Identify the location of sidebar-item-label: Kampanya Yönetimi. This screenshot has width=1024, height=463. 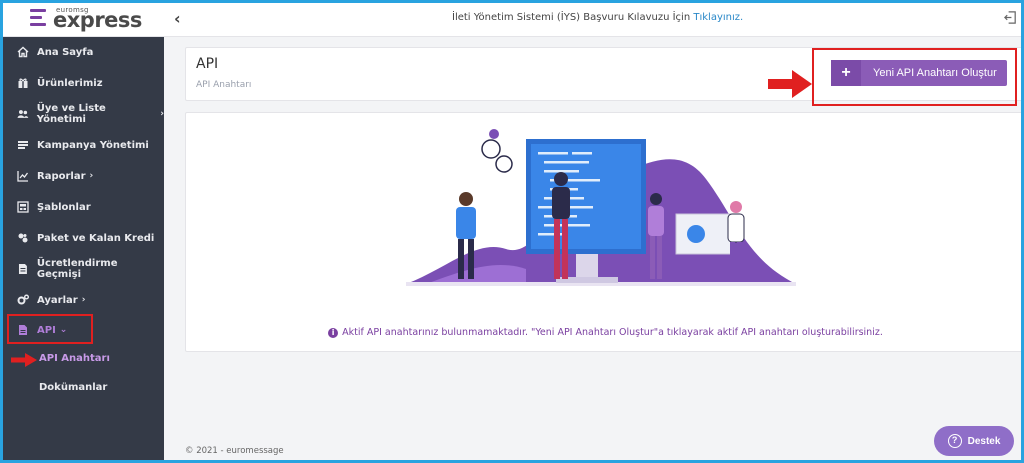
(93, 145).